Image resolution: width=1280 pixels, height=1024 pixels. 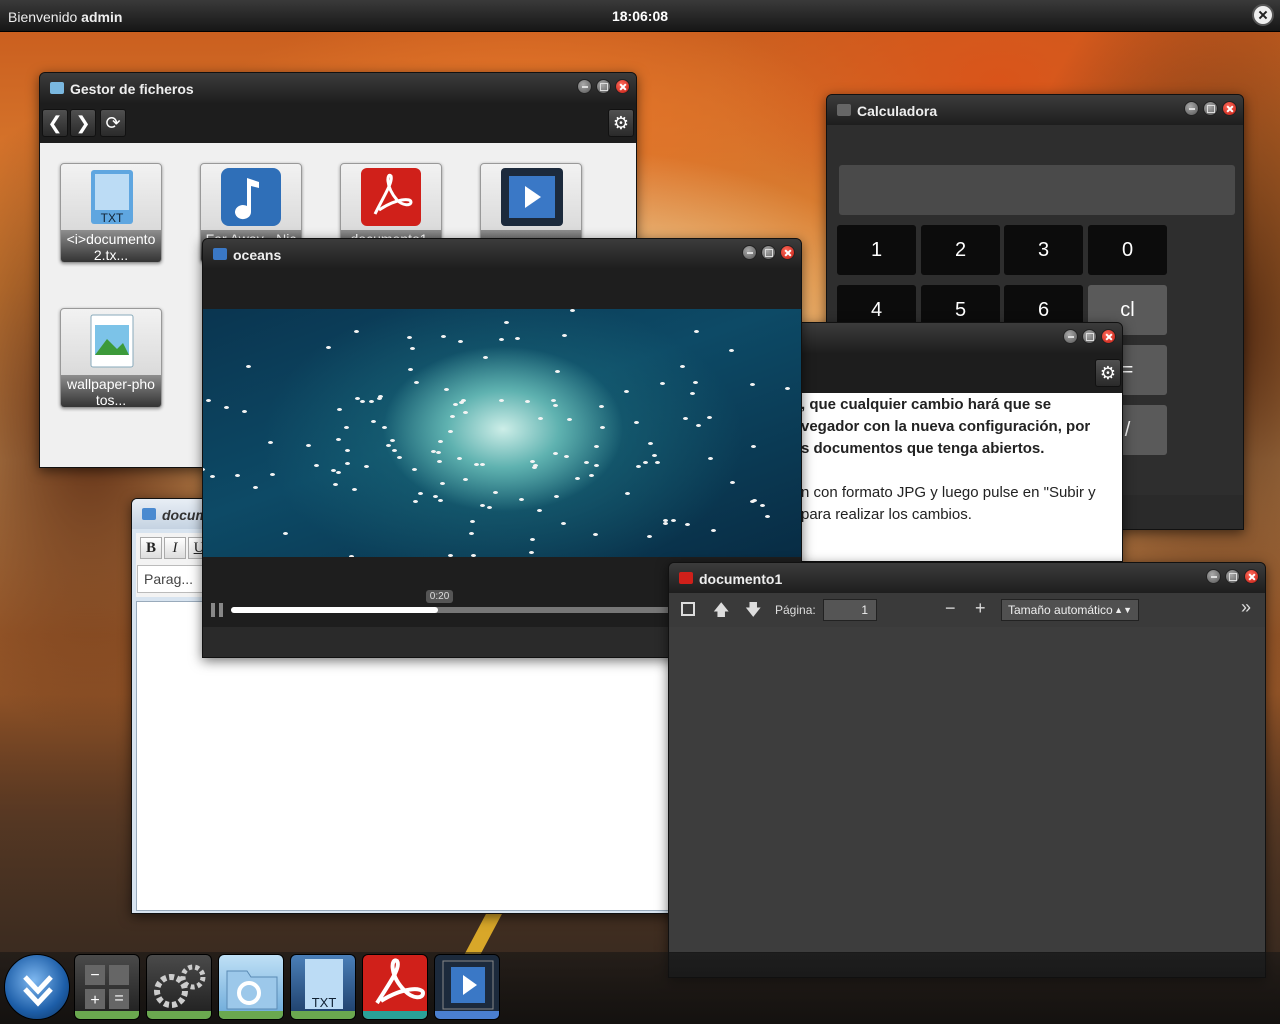 I want to click on window-title: Gestor de ficheros, so click(x=132, y=89).